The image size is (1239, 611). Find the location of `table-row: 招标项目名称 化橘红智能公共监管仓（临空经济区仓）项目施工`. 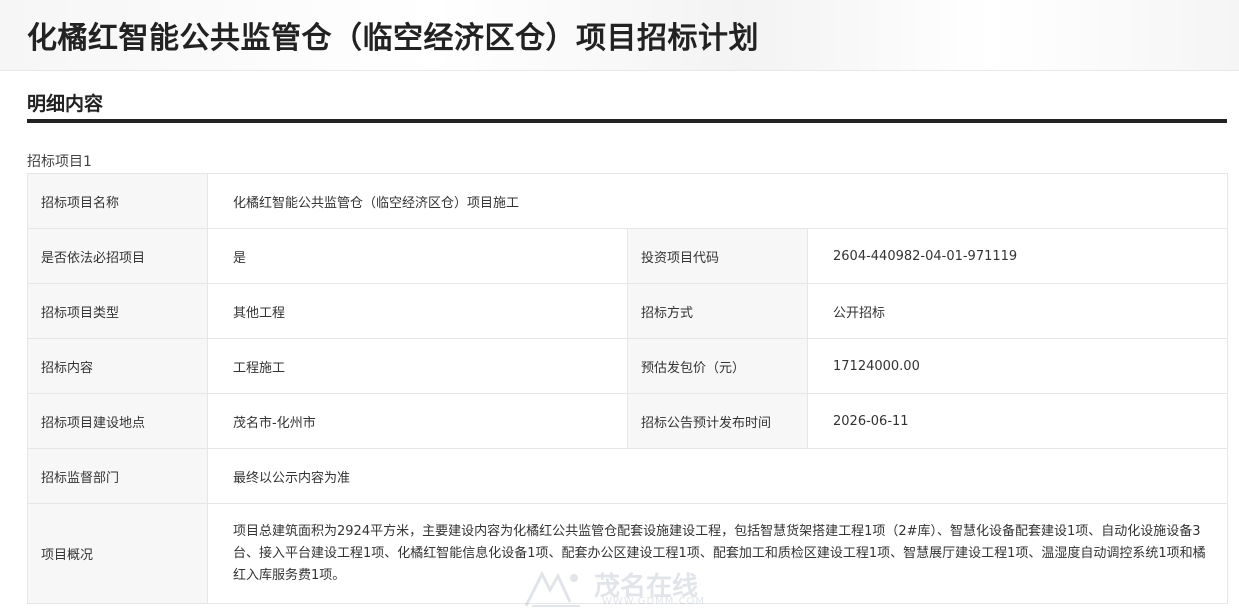

table-row: 招标项目名称 化橘红智能公共监管仓（临空经济区仓）项目施工 is located at coordinates (628, 201).